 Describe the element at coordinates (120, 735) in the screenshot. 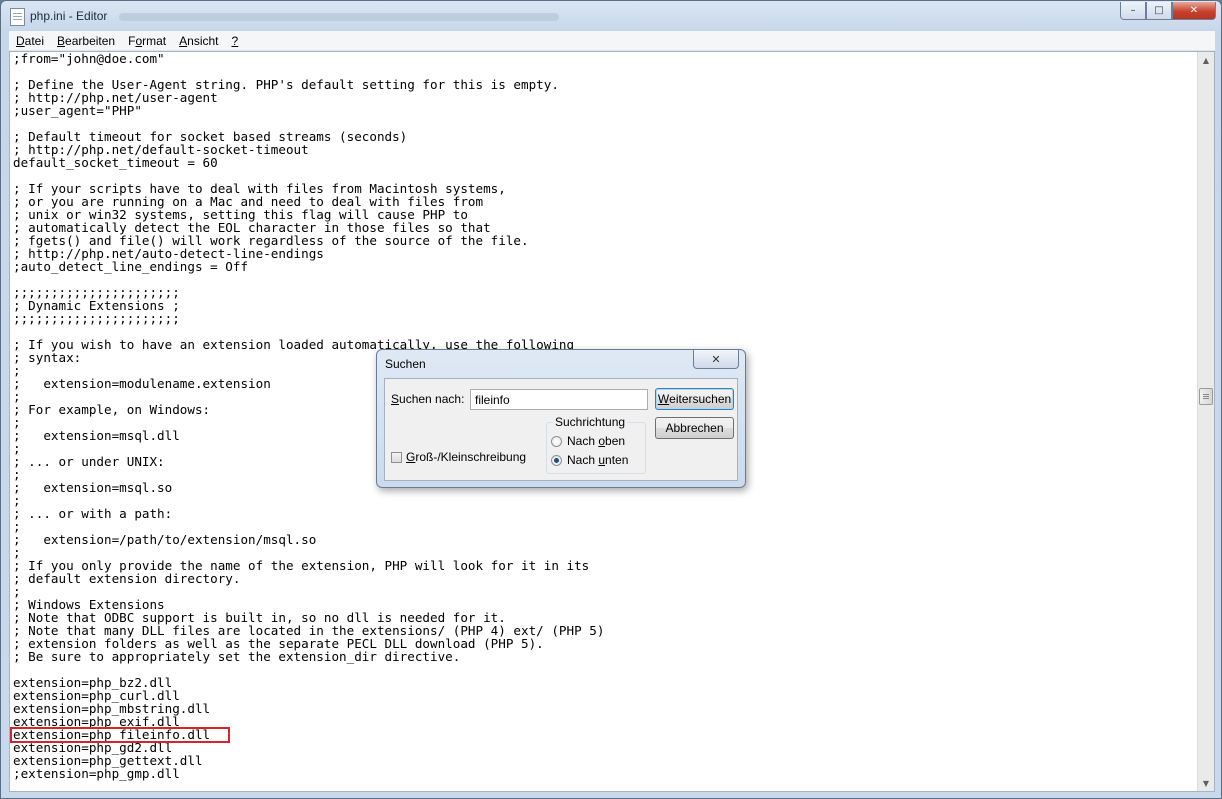

I see `highlight-box-fileinfo` at that location.